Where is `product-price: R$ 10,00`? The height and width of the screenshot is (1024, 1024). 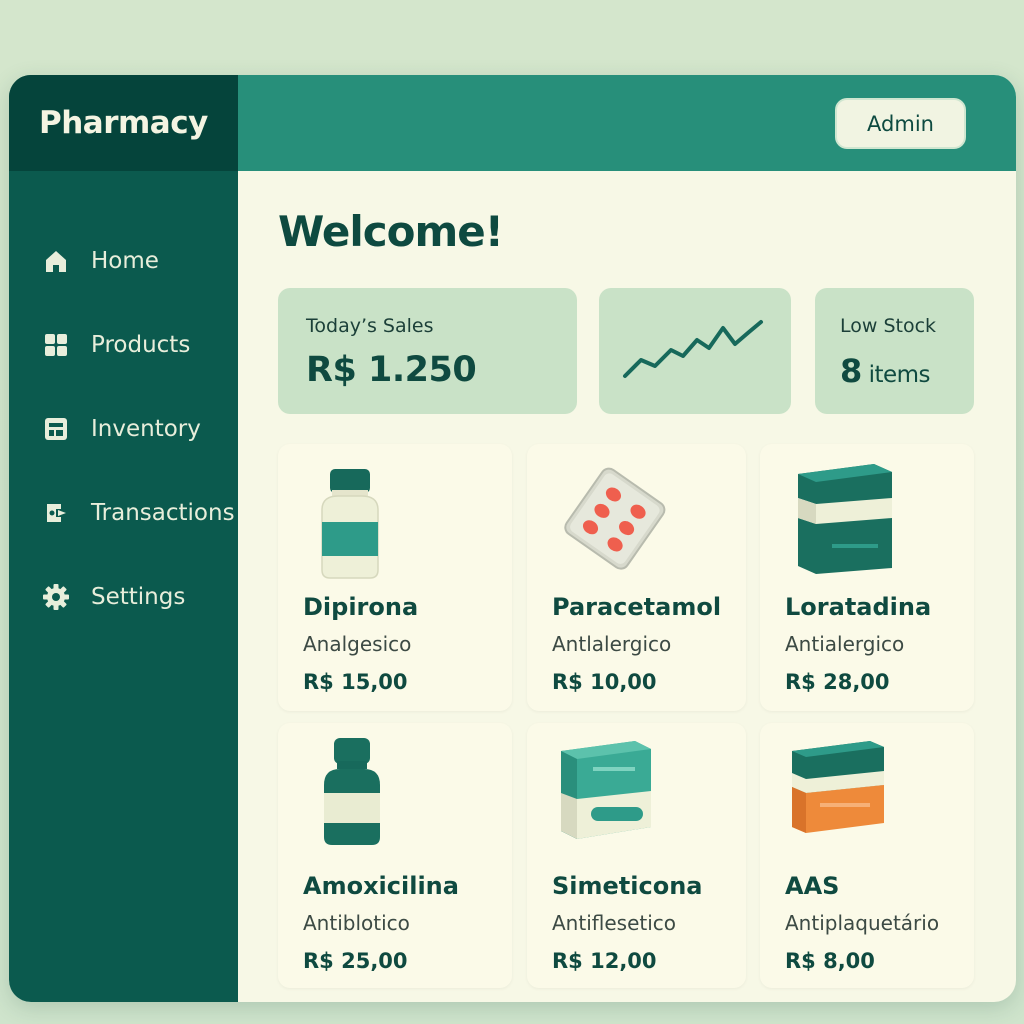
product-price: R$ 10,00 is located at coordinates (604, 682).